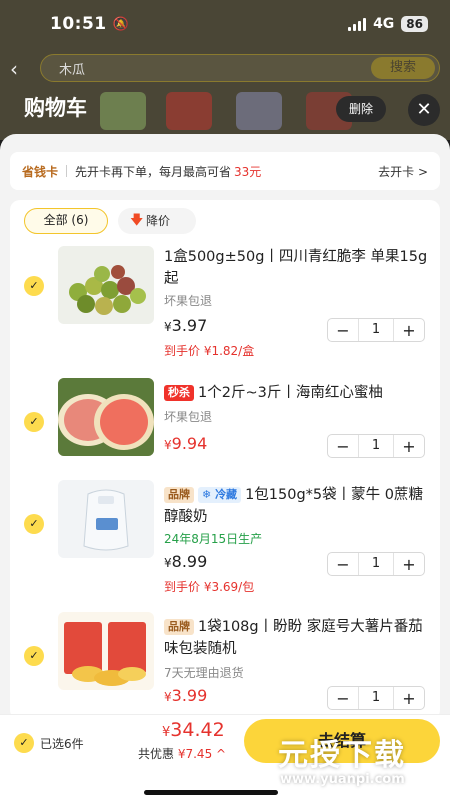 Image resolution: width=450 pixels, height=800 pixels. I want to click on price-value: 3.99, so click(189, 695).